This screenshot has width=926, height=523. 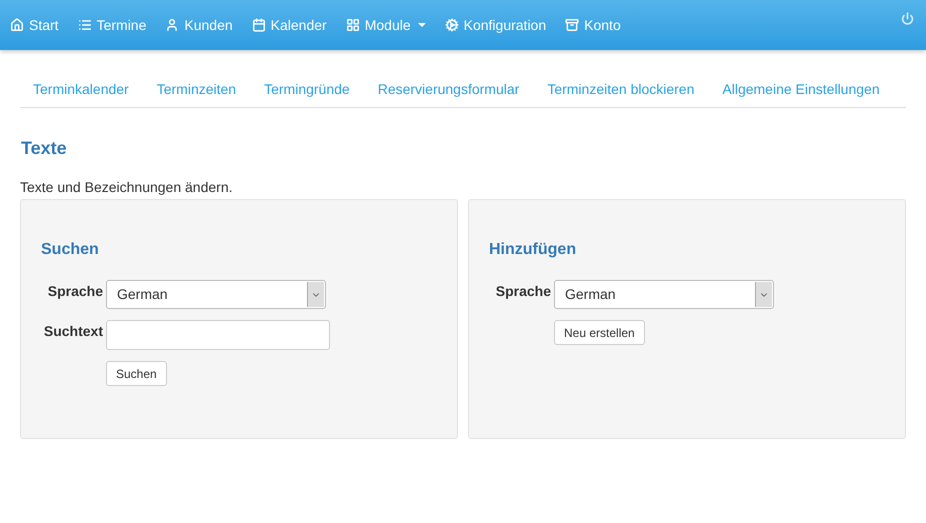 I want to click on home-icon, so click(x=17, y=25).